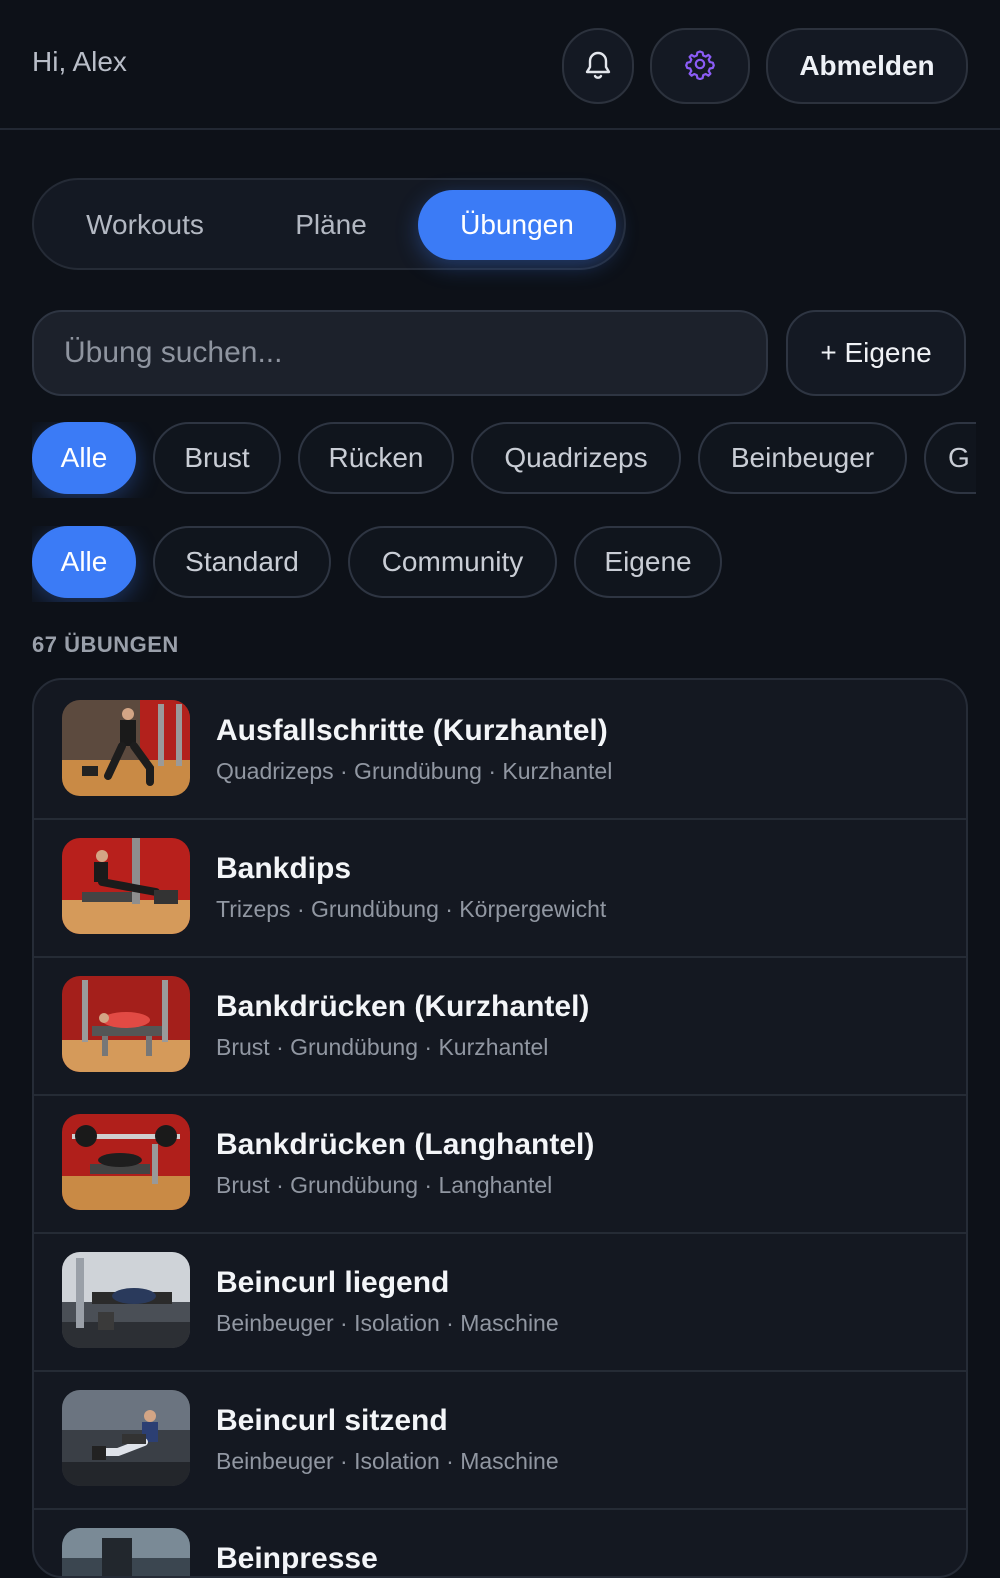 This screenshot has width=1000, height=1578. Describe the element at coordinates (284, 868) in the screenshot. I see `exercise-name: Bankdips` at that location.